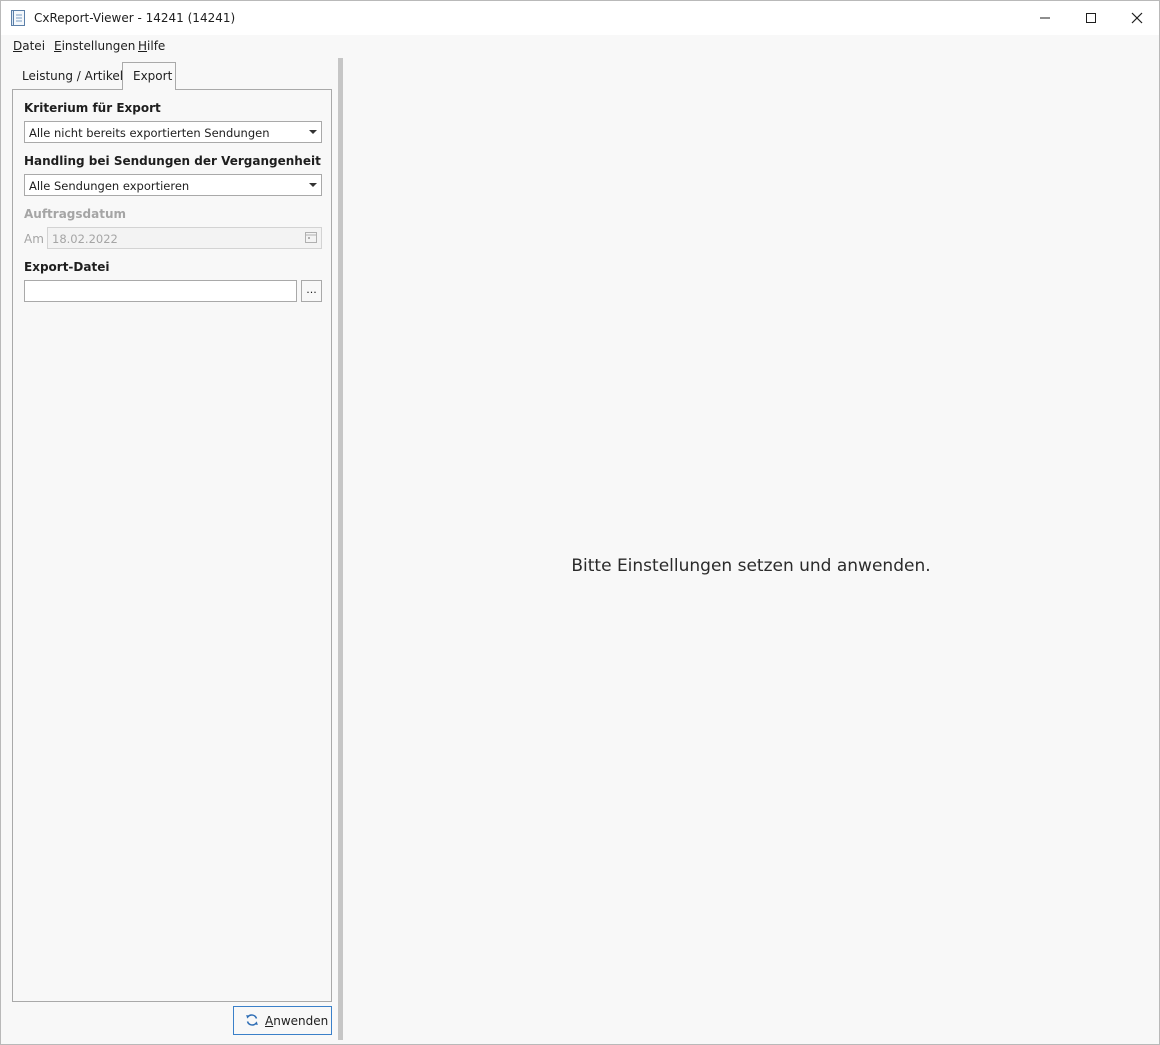 Image resolution: width=1160 pixels, height=1045 pixels. I want to click on export-file-input, so click(160, 291).